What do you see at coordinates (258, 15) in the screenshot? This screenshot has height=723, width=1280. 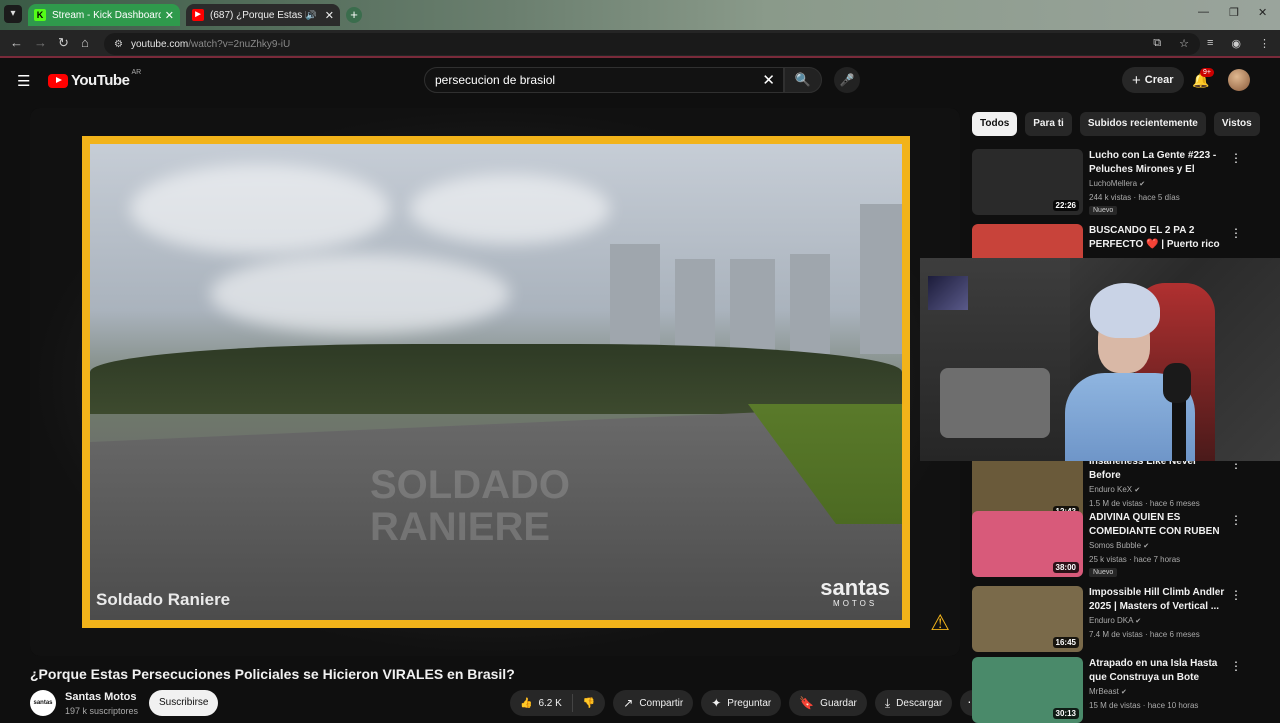 I see `tab-title: (687) ¿Porque Estas Persecu` at bounding box center [258, 15].